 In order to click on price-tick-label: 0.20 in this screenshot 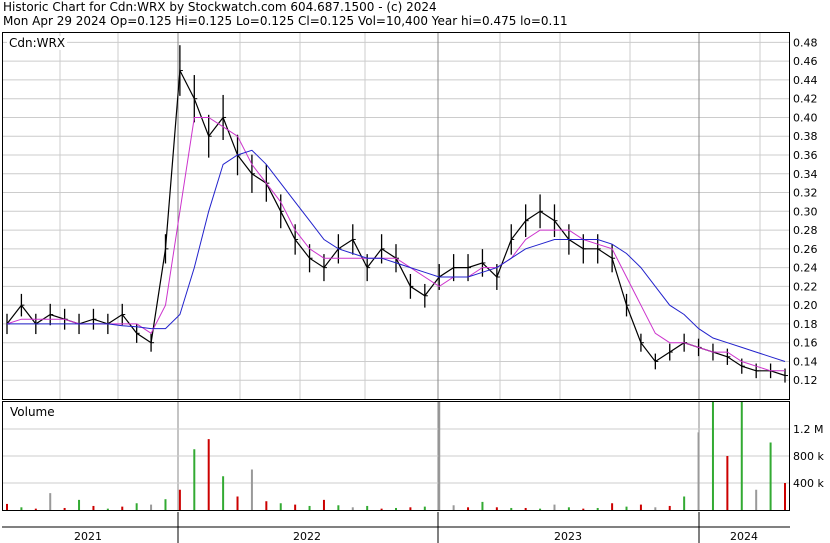, I will do `click(805, 305)`.